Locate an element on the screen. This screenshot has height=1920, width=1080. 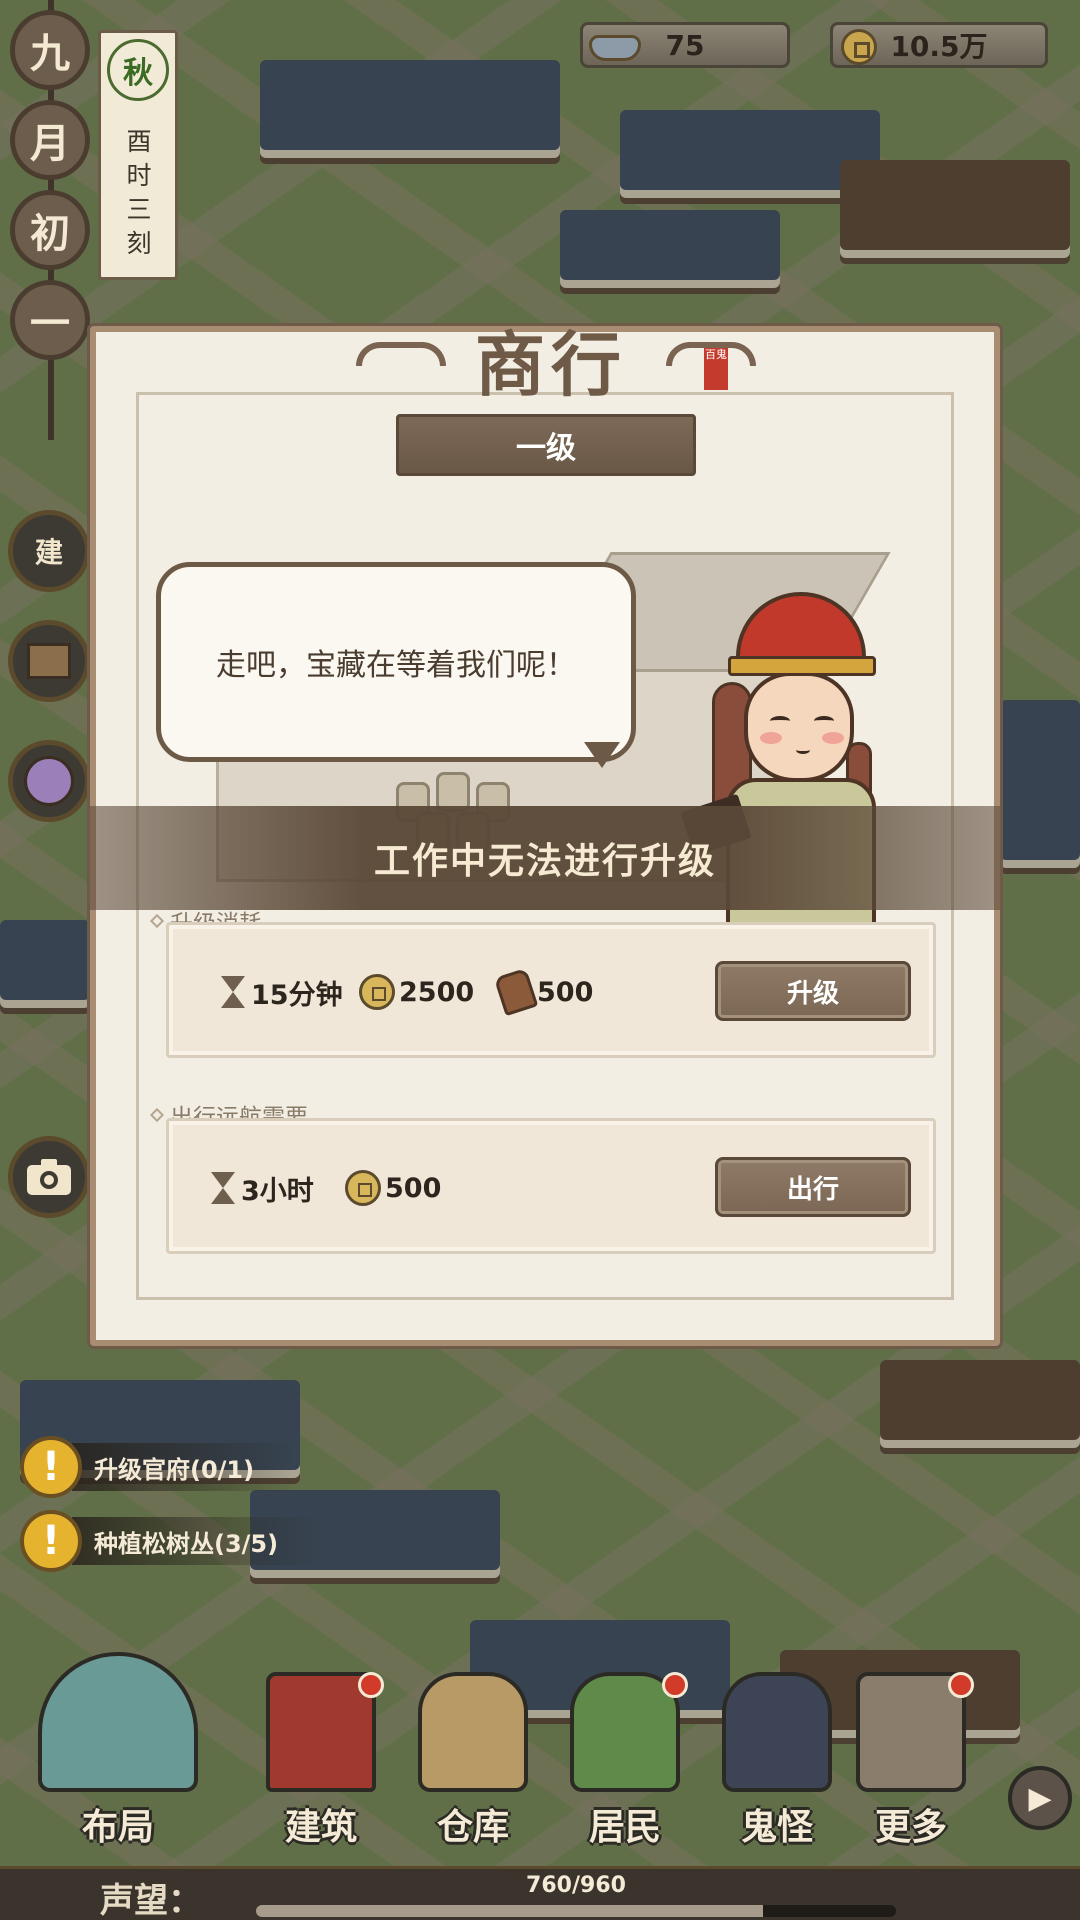
straw-hat-ghost-icon is located at coordinates (49, 781).